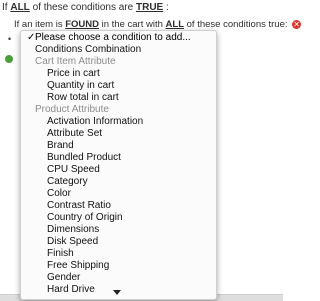 The height and width of the screenshot is (301, 320). Describe the element at coordinates (118, 146) in the screenshot. I see `dropdown-option: Brand` at that location.